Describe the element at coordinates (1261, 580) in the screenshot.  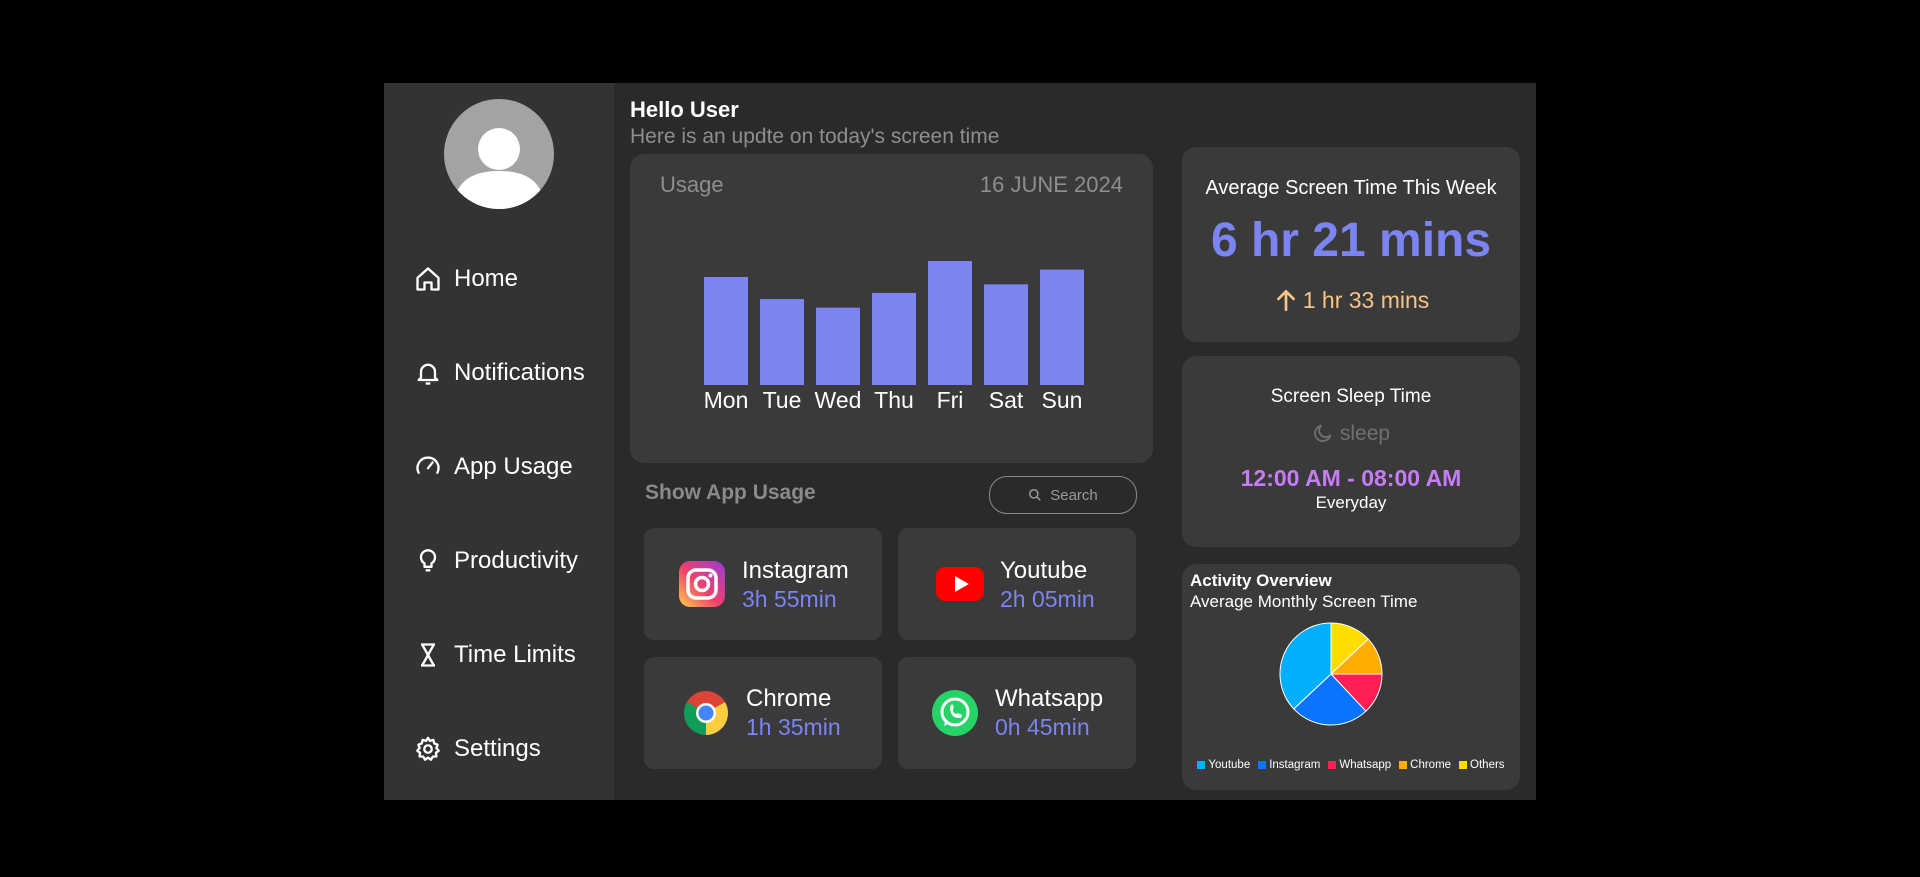
I see `activity-title: Activity Overview` at that location.